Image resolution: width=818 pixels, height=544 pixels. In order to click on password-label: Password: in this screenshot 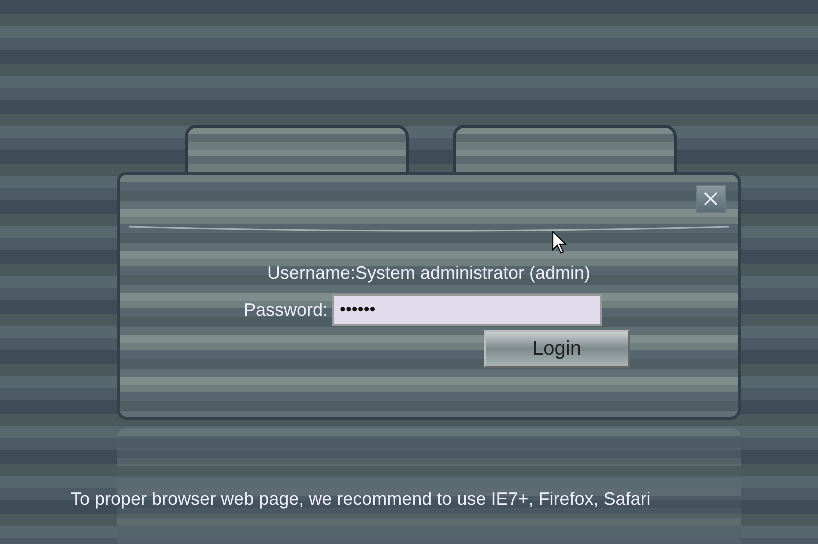, I will do `click(286, 310)`.